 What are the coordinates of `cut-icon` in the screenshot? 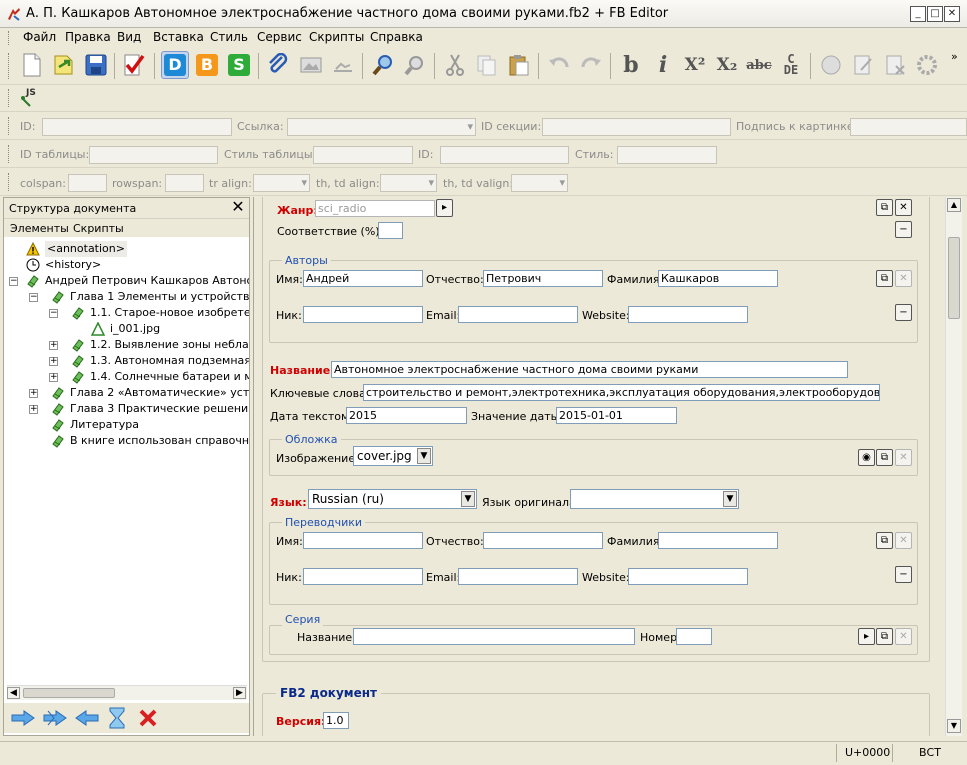 It's located at (455, 65).